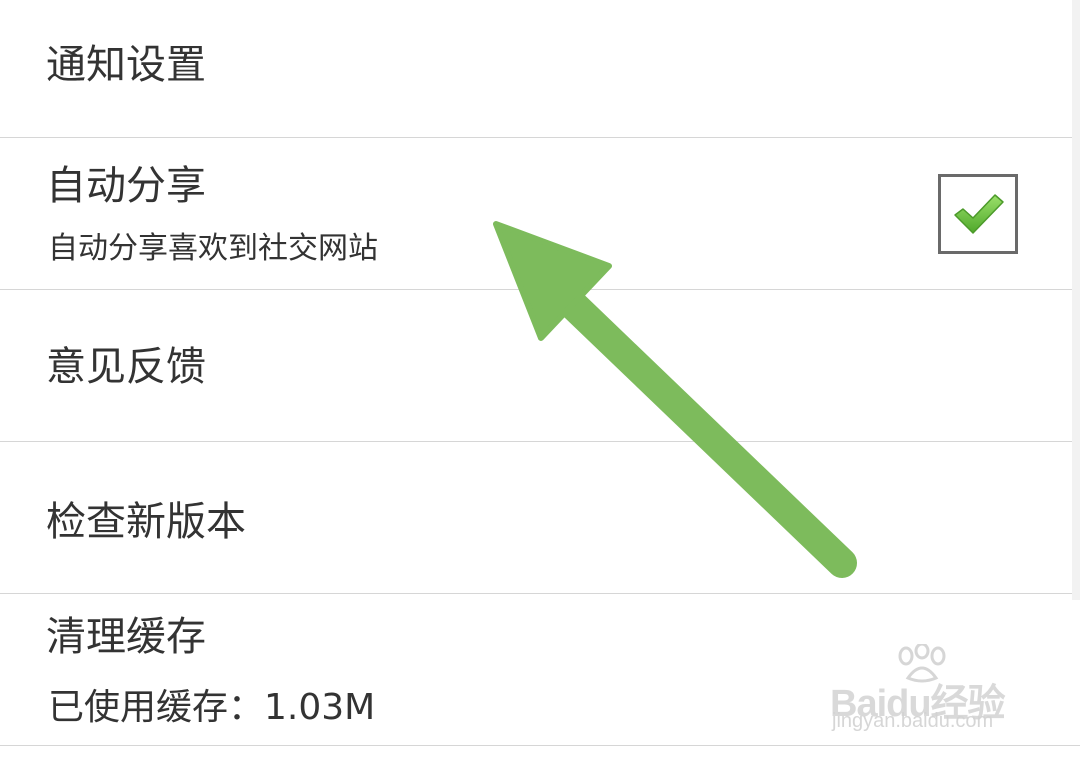 The image size is (1080, 760). Describe the element at coordinates (126, 65) in the screenshot. I see `settings-item-title: 通知设置` at that location.